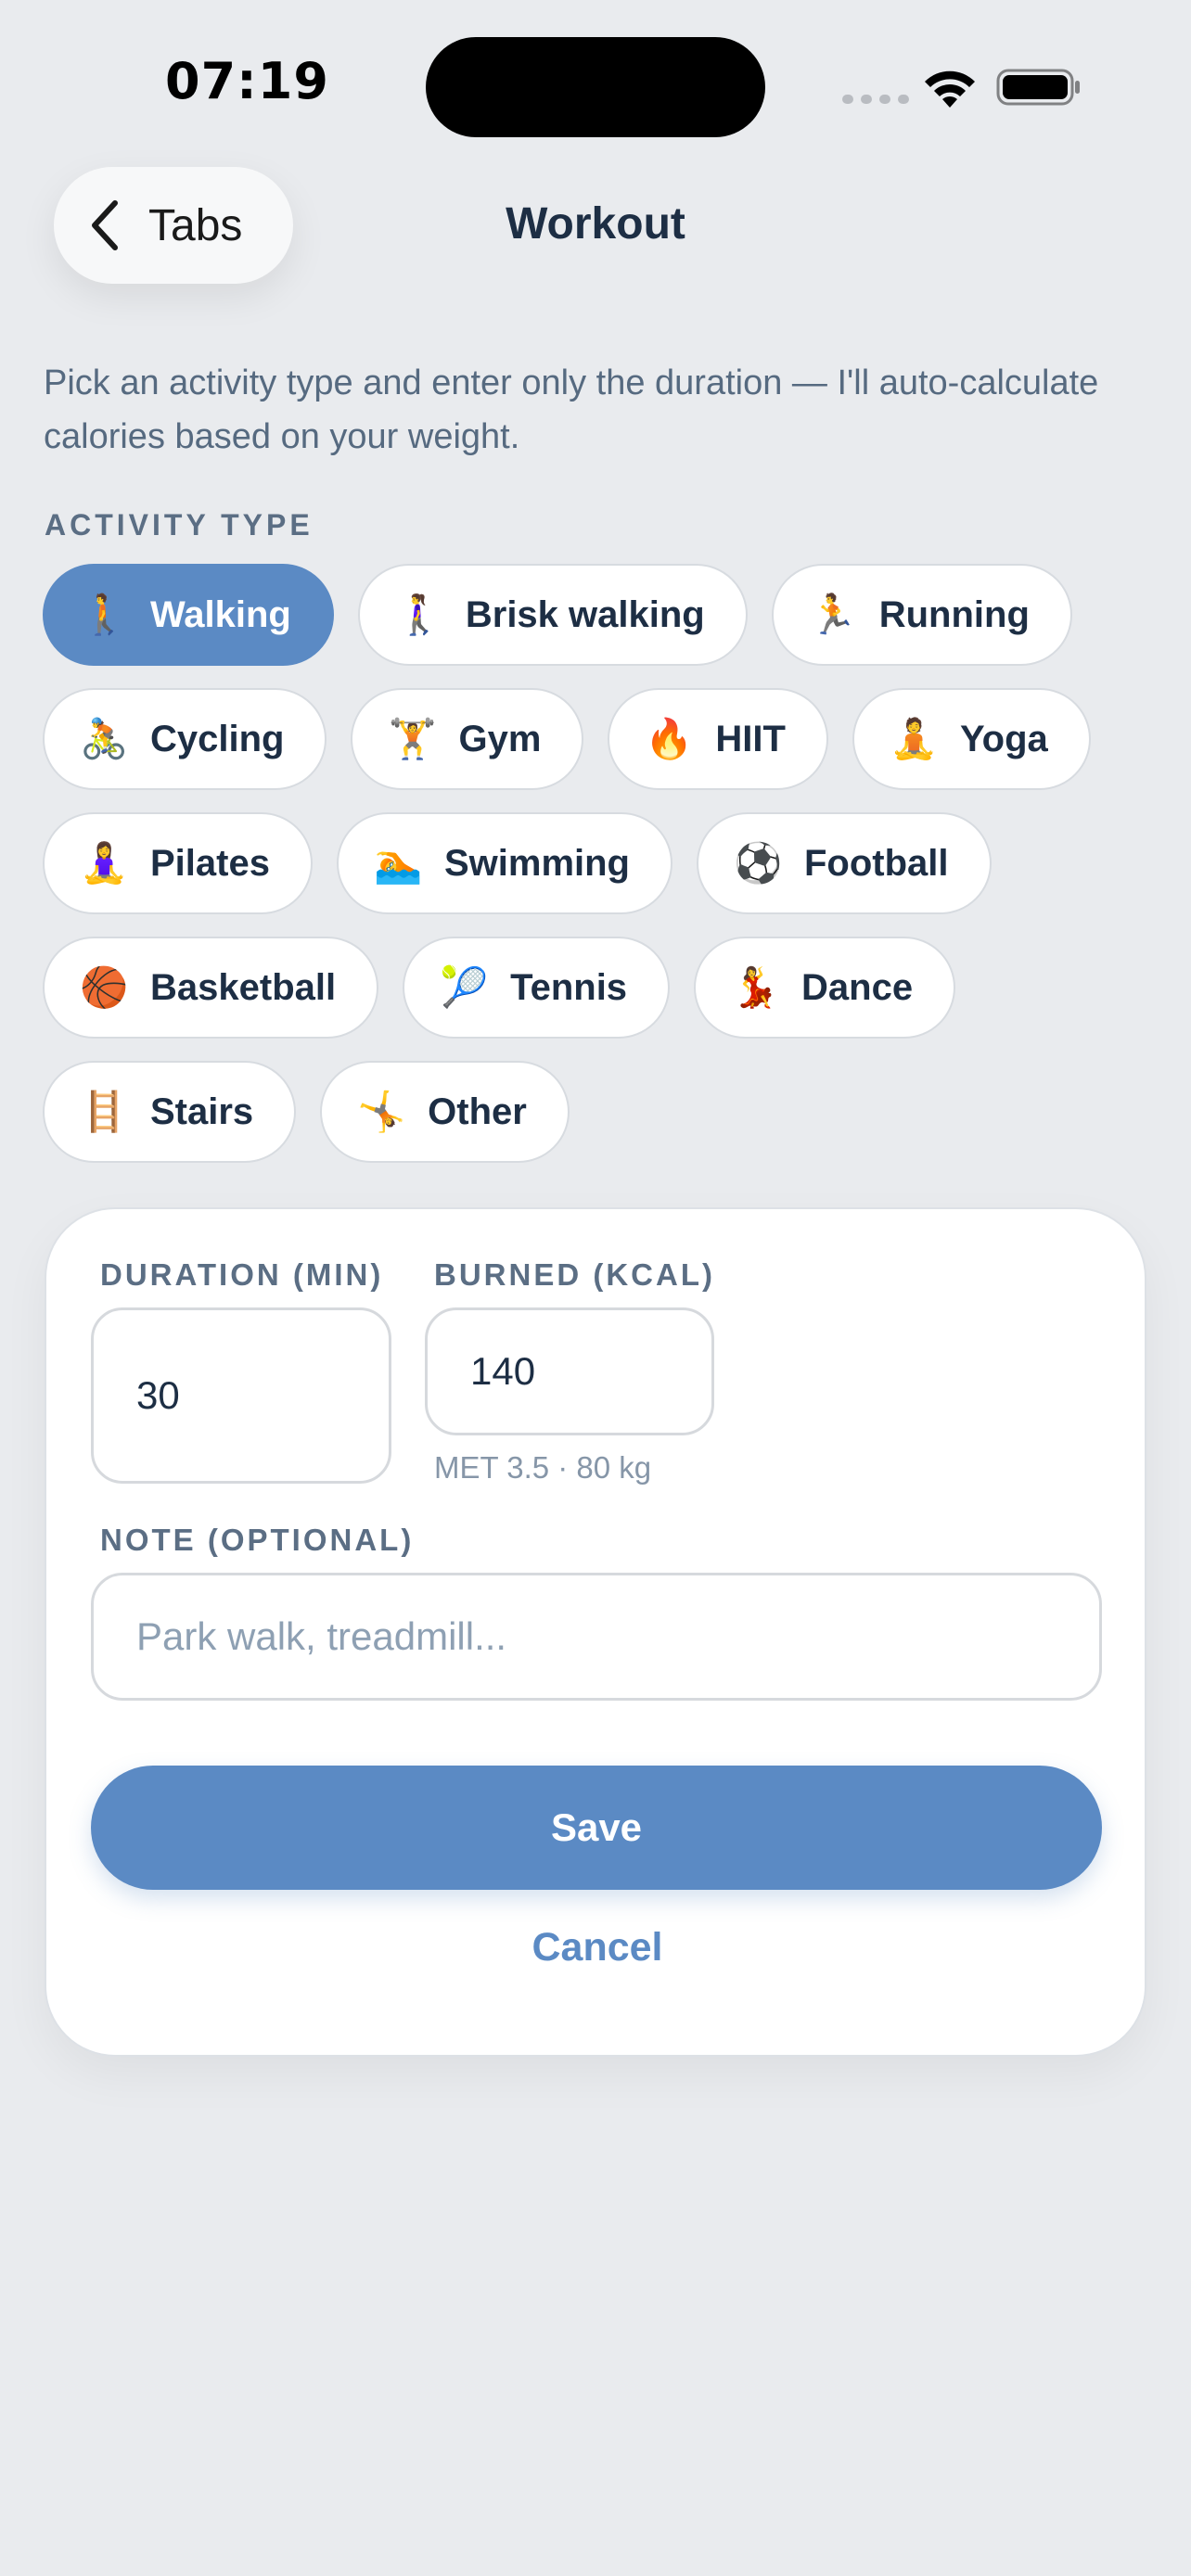  Describe the element at coordinates (876, 863) in the screenshot. I see `activity-chip-label: Football` at that location.